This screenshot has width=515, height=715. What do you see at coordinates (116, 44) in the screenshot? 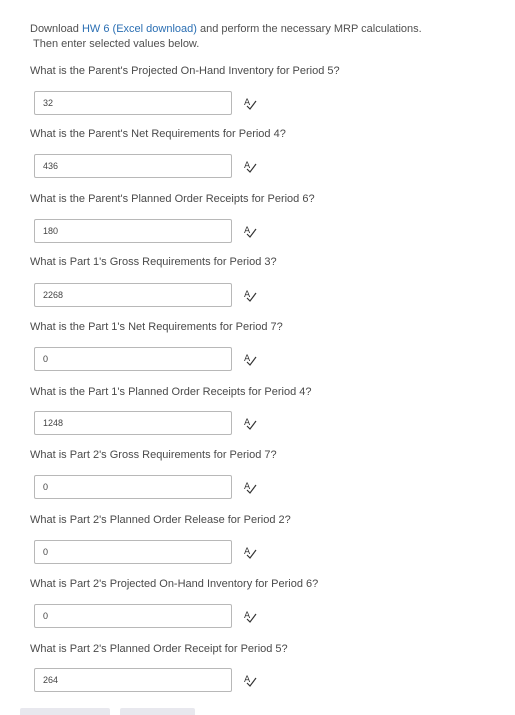
I see `instructions-line2: Then enter selected values below.` at bounding box center [116, 44].